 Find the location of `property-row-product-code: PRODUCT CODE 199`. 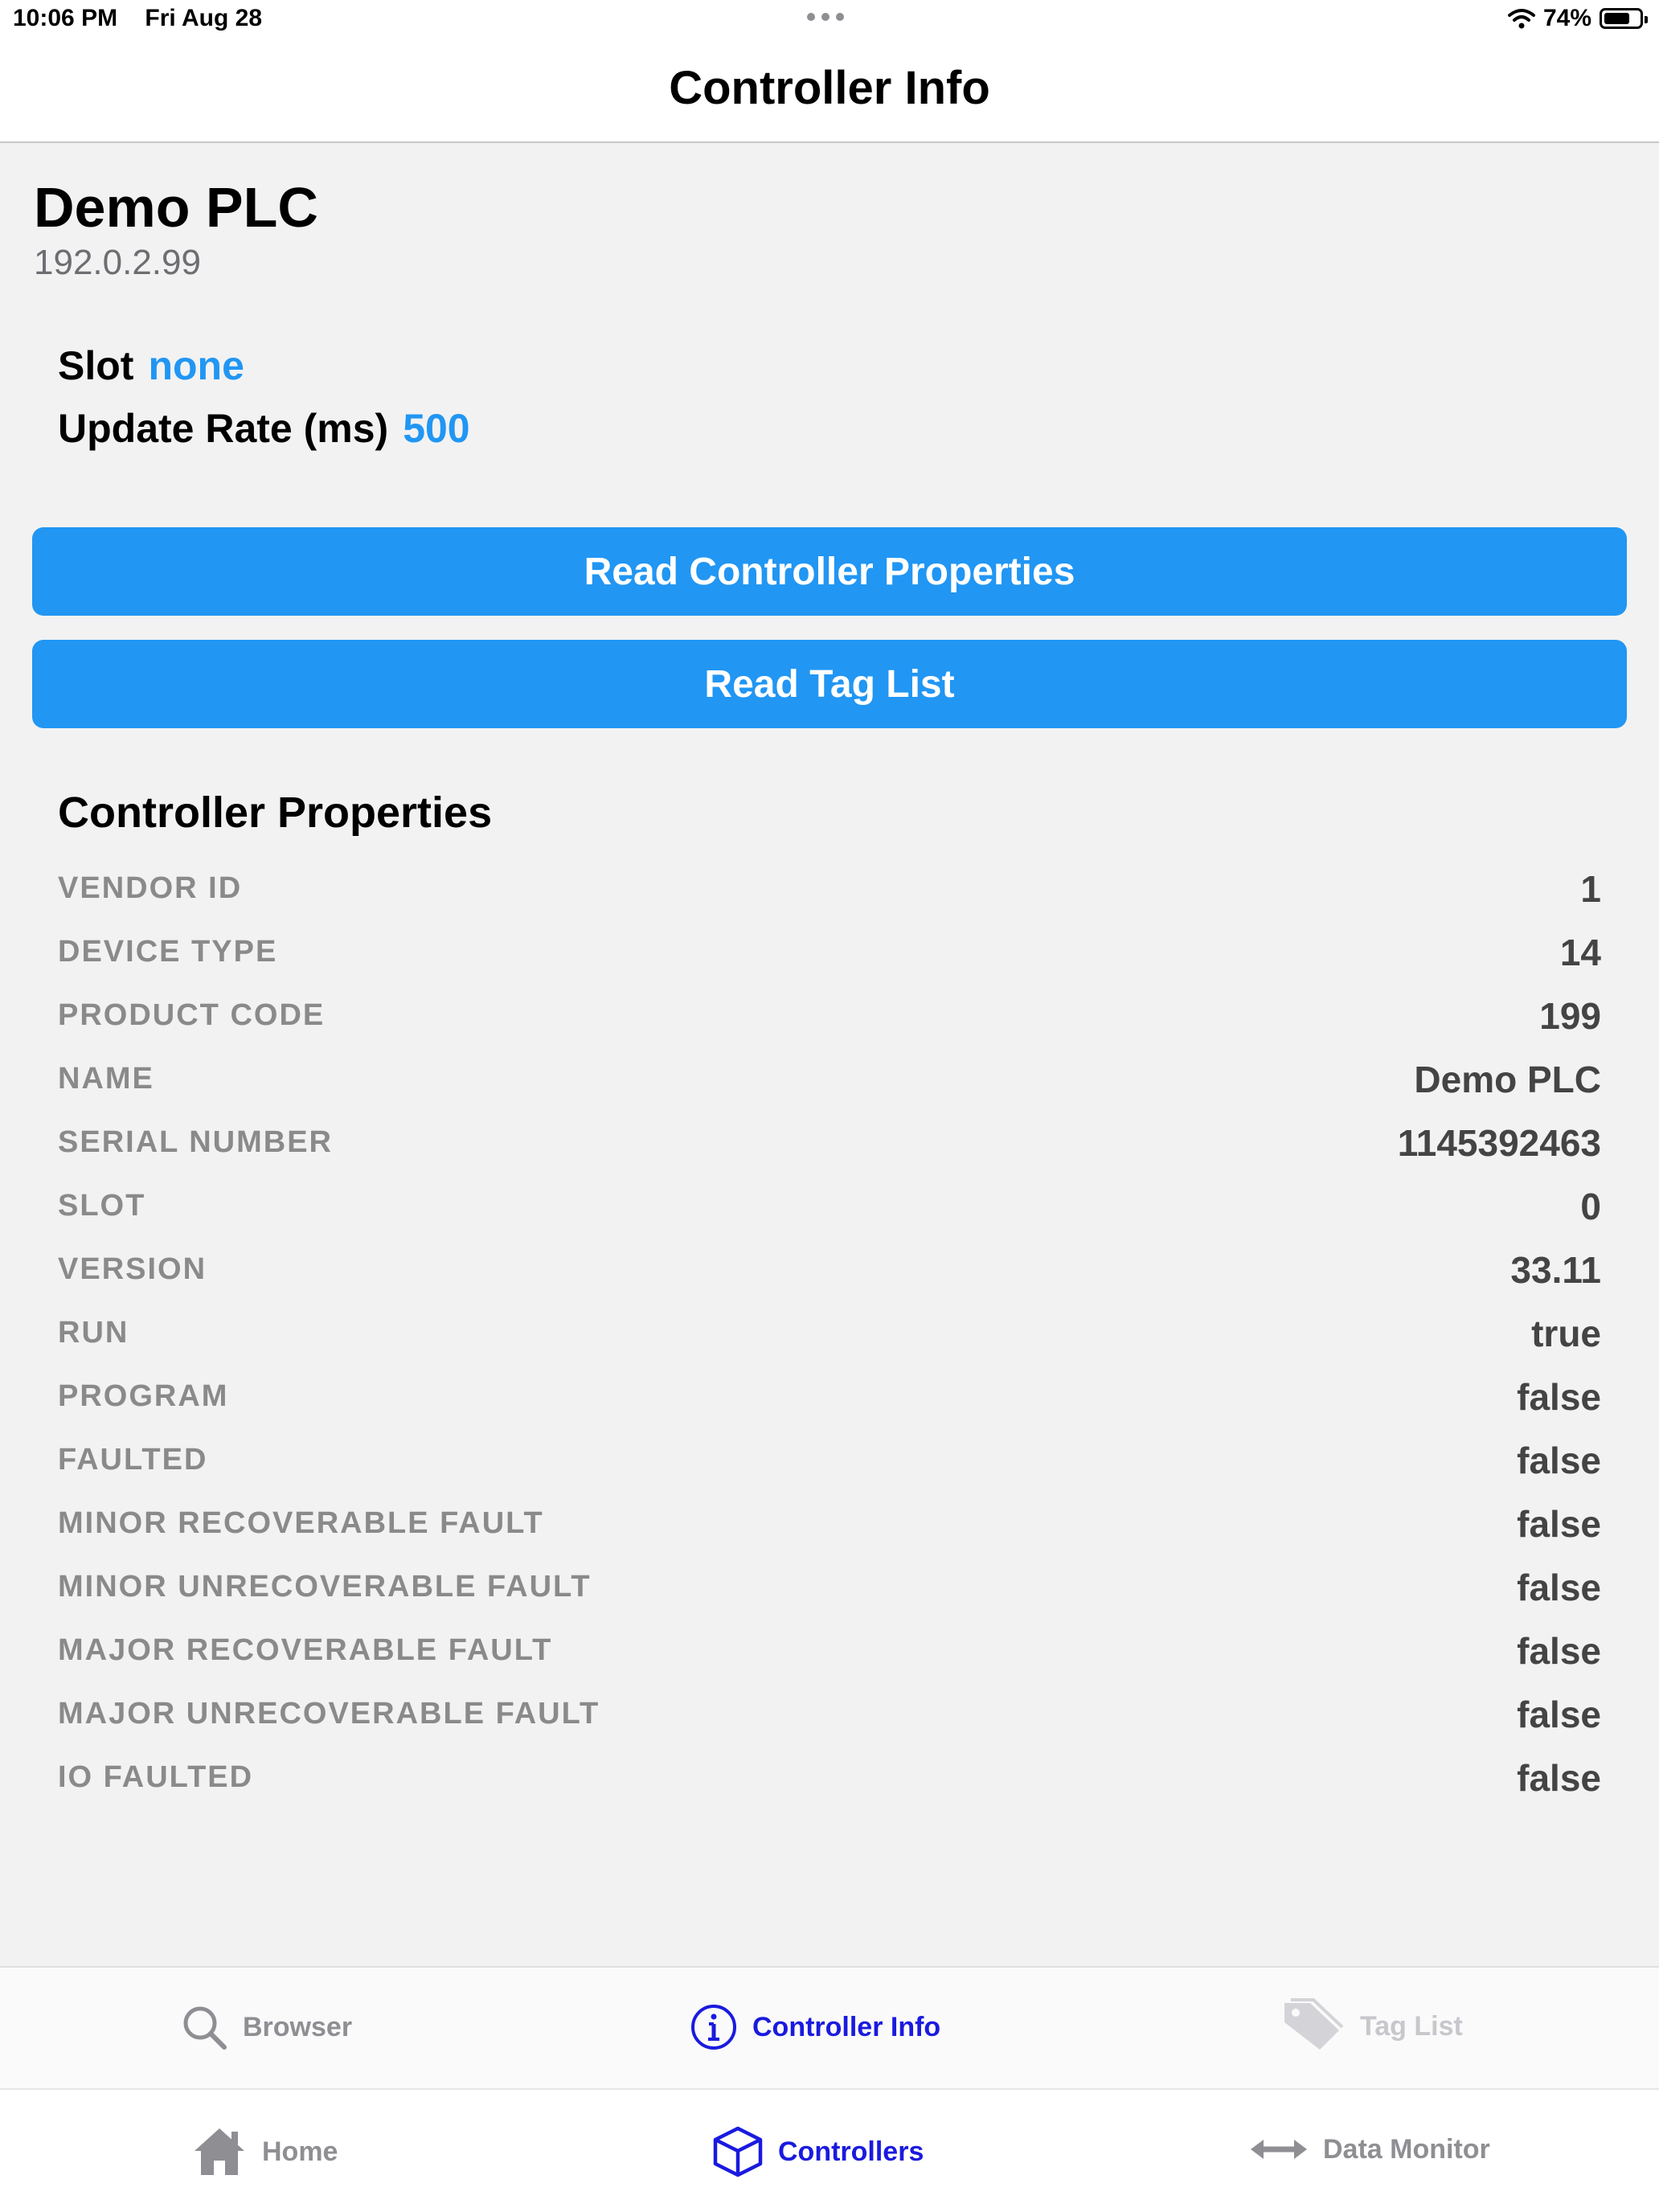

property-row-product-code: PRODUCT CODE 199 is located at coordinates (829, 1015).